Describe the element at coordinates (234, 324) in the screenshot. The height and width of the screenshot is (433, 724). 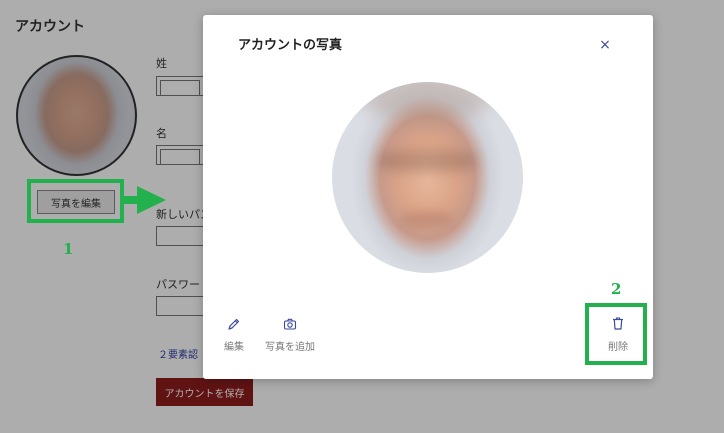
I see `pencil-icon` at that location.